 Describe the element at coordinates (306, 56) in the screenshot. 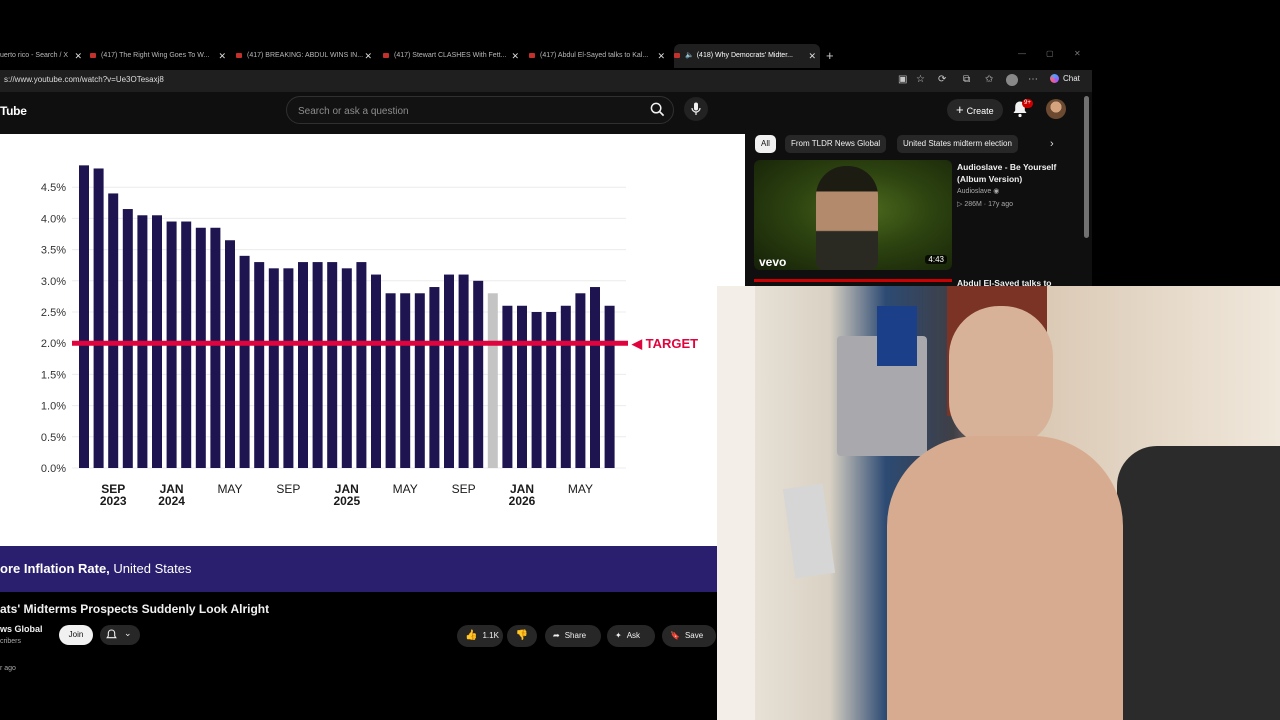

I see `tab-2: (417) BREAKING: ABDUL WINS IN... ✕` at that location.